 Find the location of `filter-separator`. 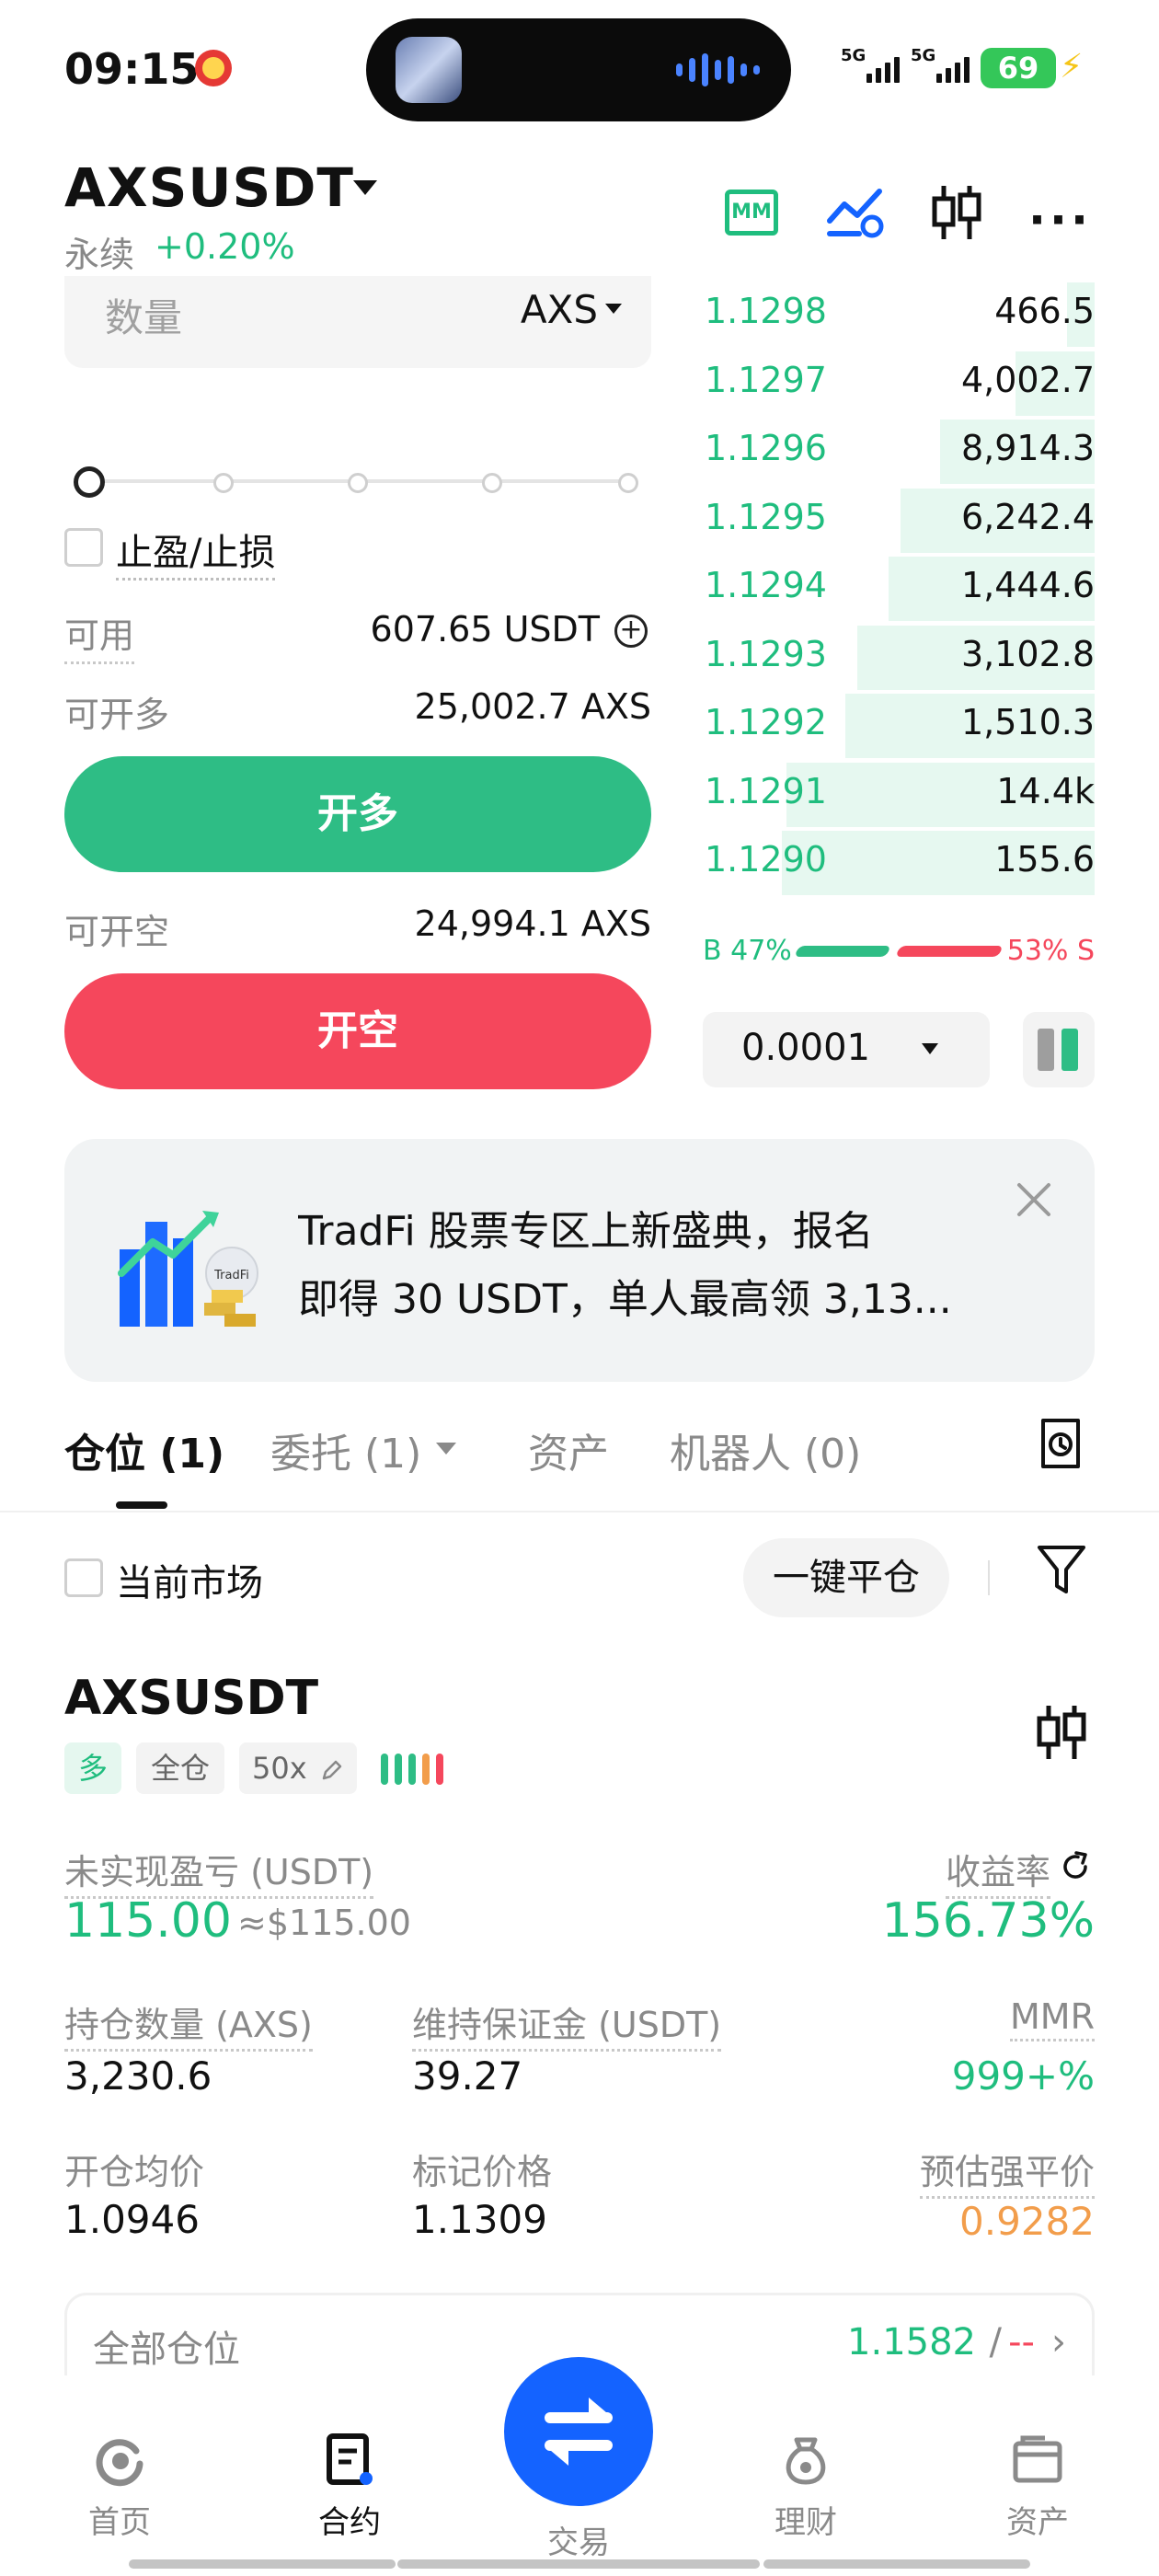

filter-separator is located at coordinates (989, 1577).